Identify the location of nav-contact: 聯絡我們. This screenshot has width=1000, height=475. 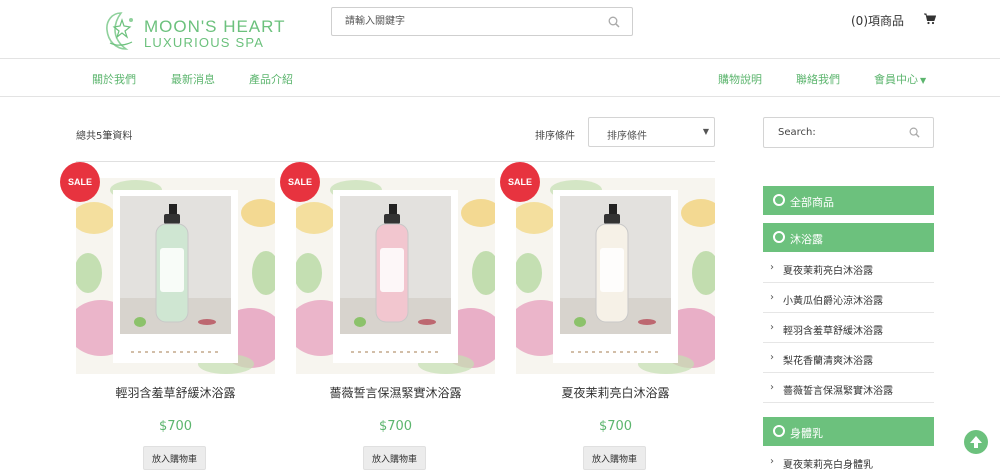
(818, 79).